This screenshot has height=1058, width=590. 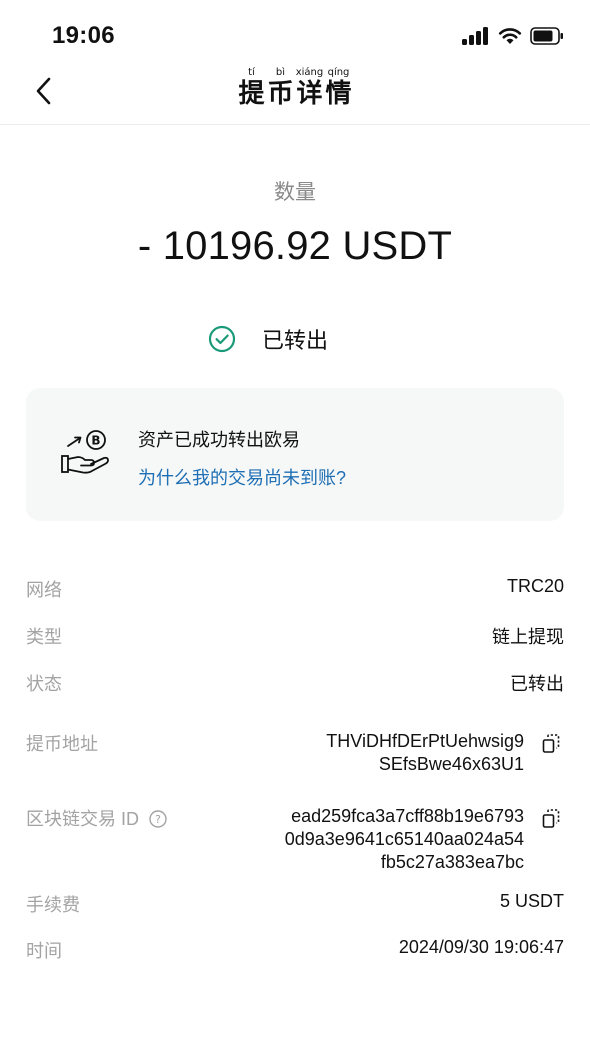 I want to click on title-char: tí 提, so click(x=251, y=88).